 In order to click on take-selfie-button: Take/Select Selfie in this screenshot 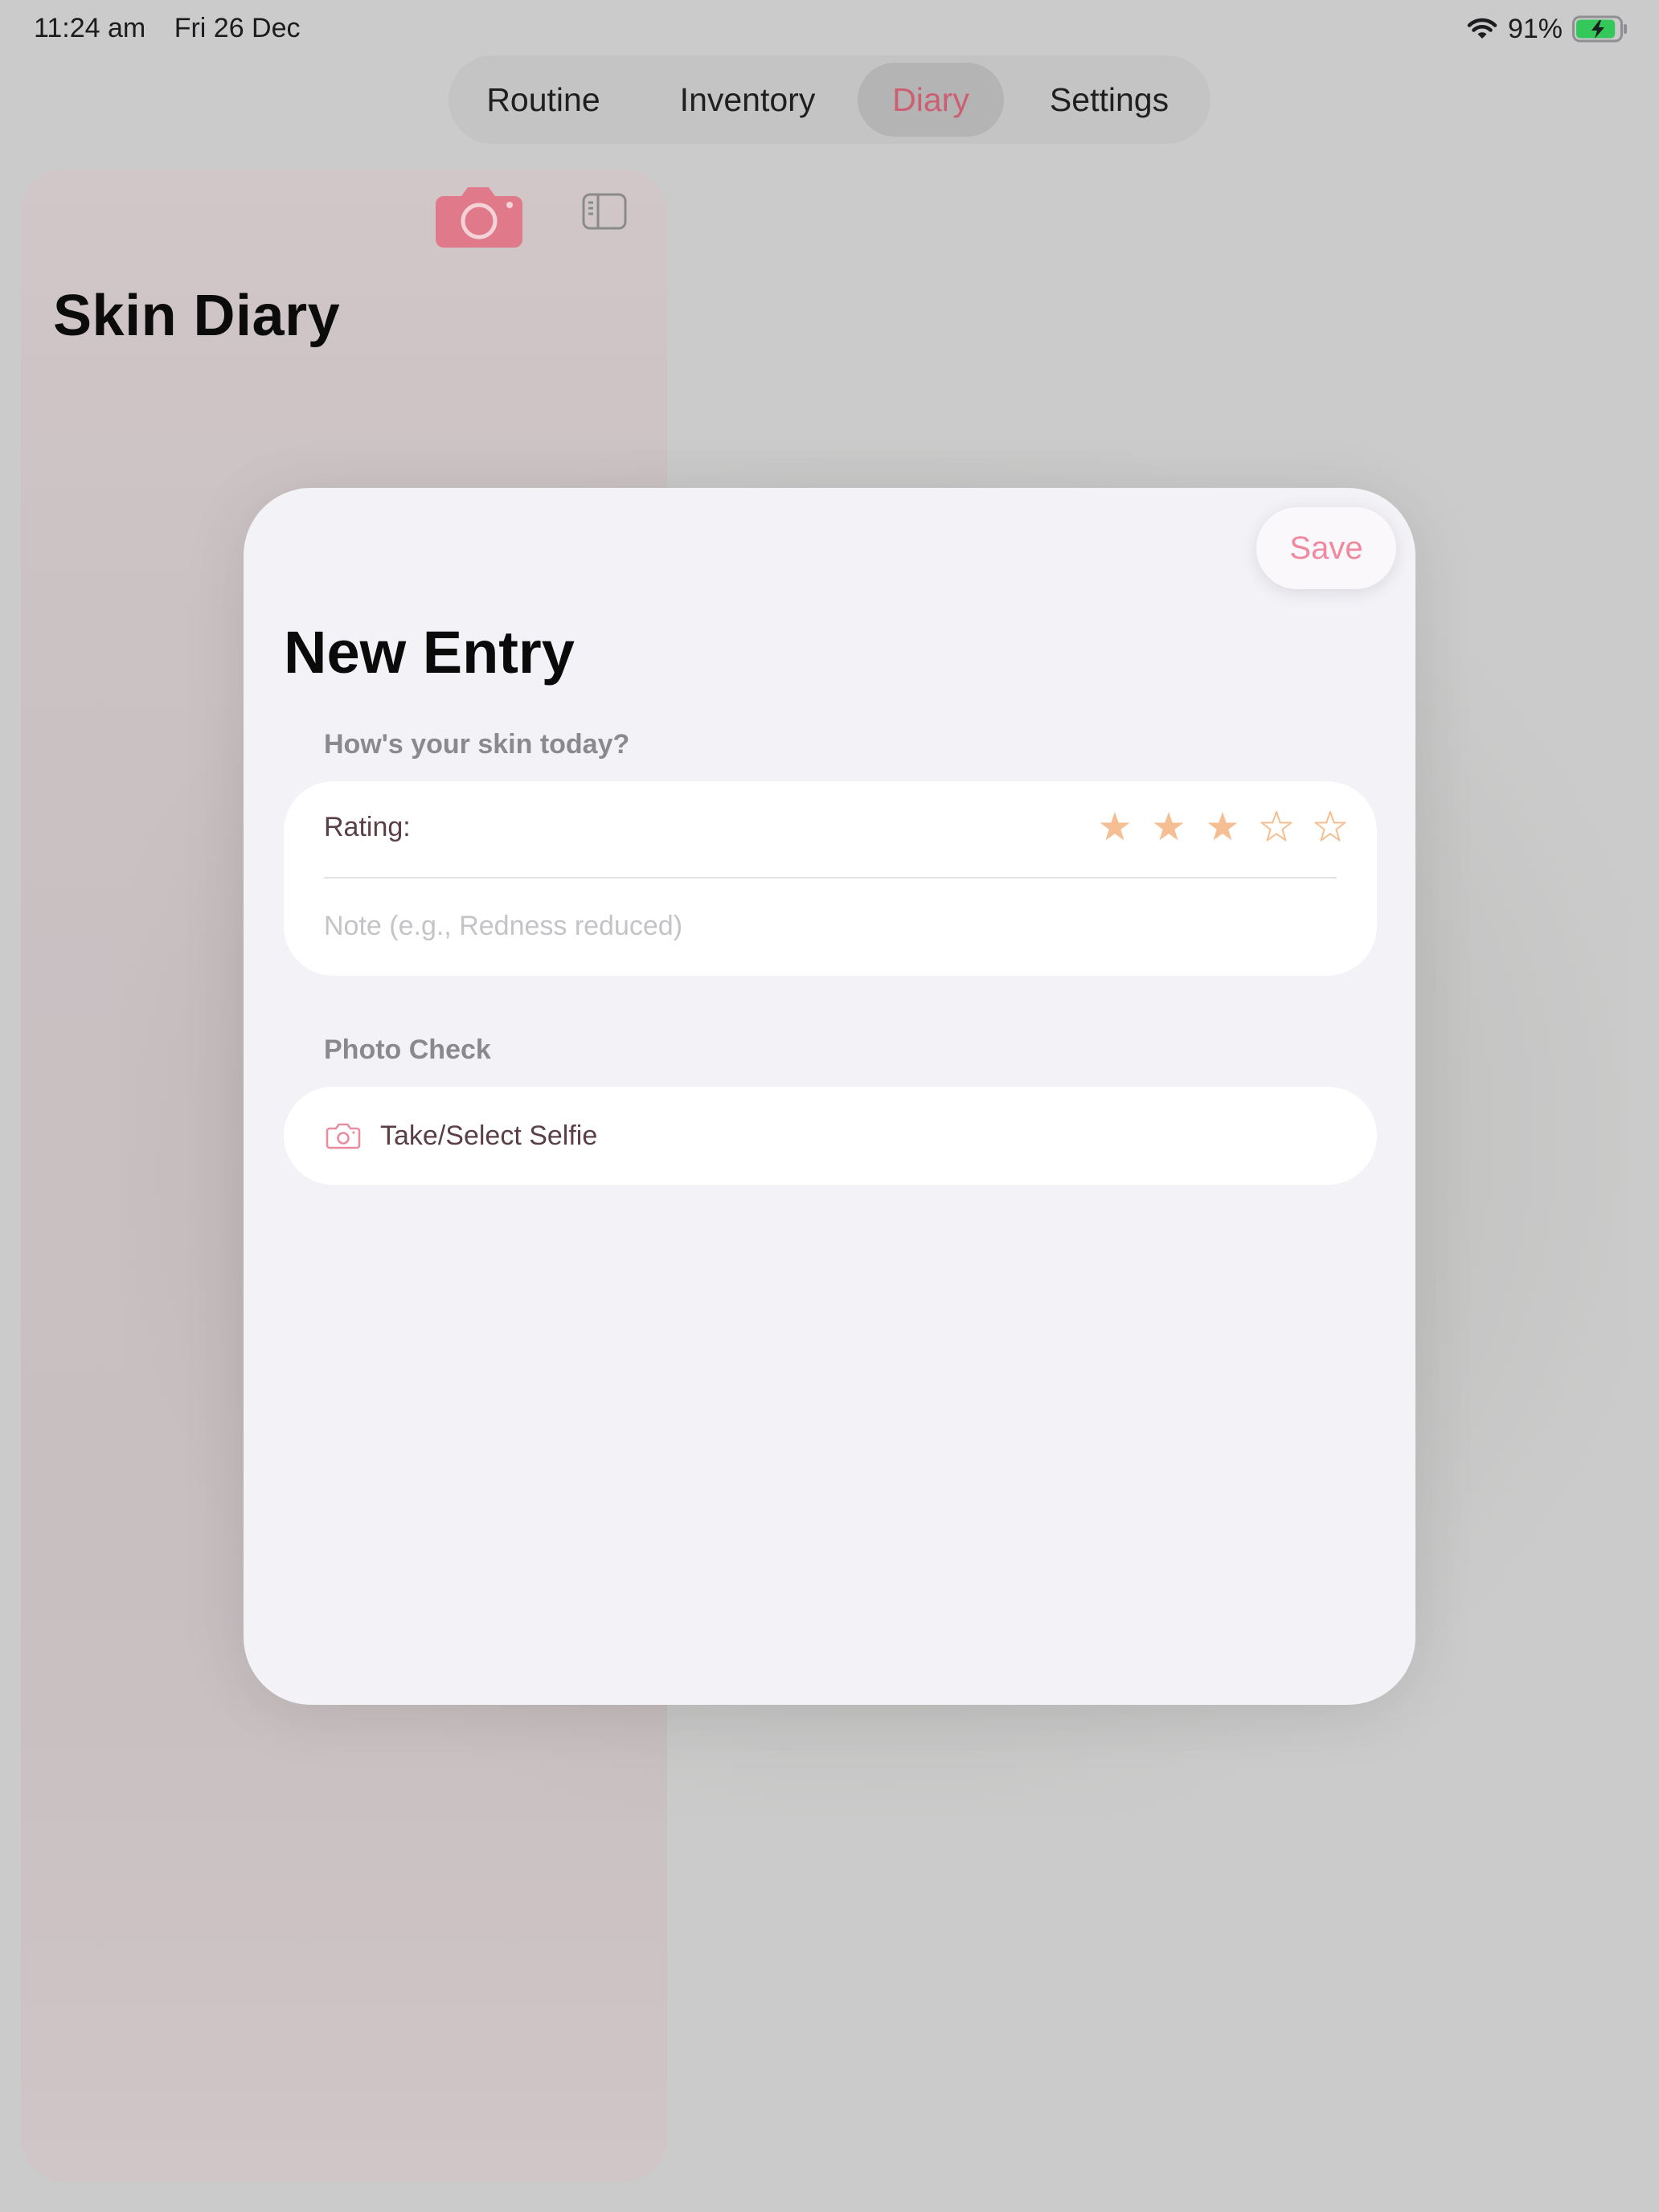, I will do `click(830, 1136)`.